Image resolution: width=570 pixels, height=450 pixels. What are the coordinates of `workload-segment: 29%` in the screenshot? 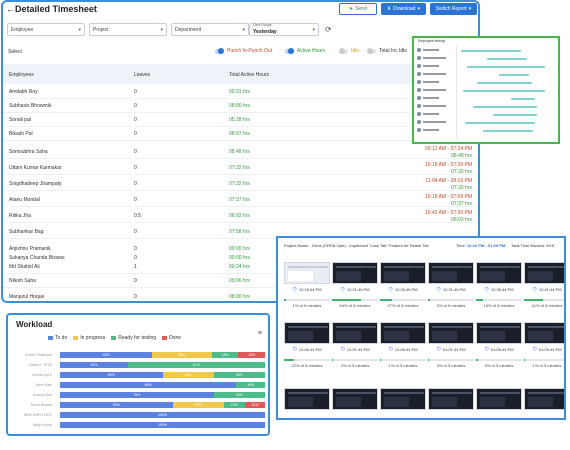 It's located at (182, 355).